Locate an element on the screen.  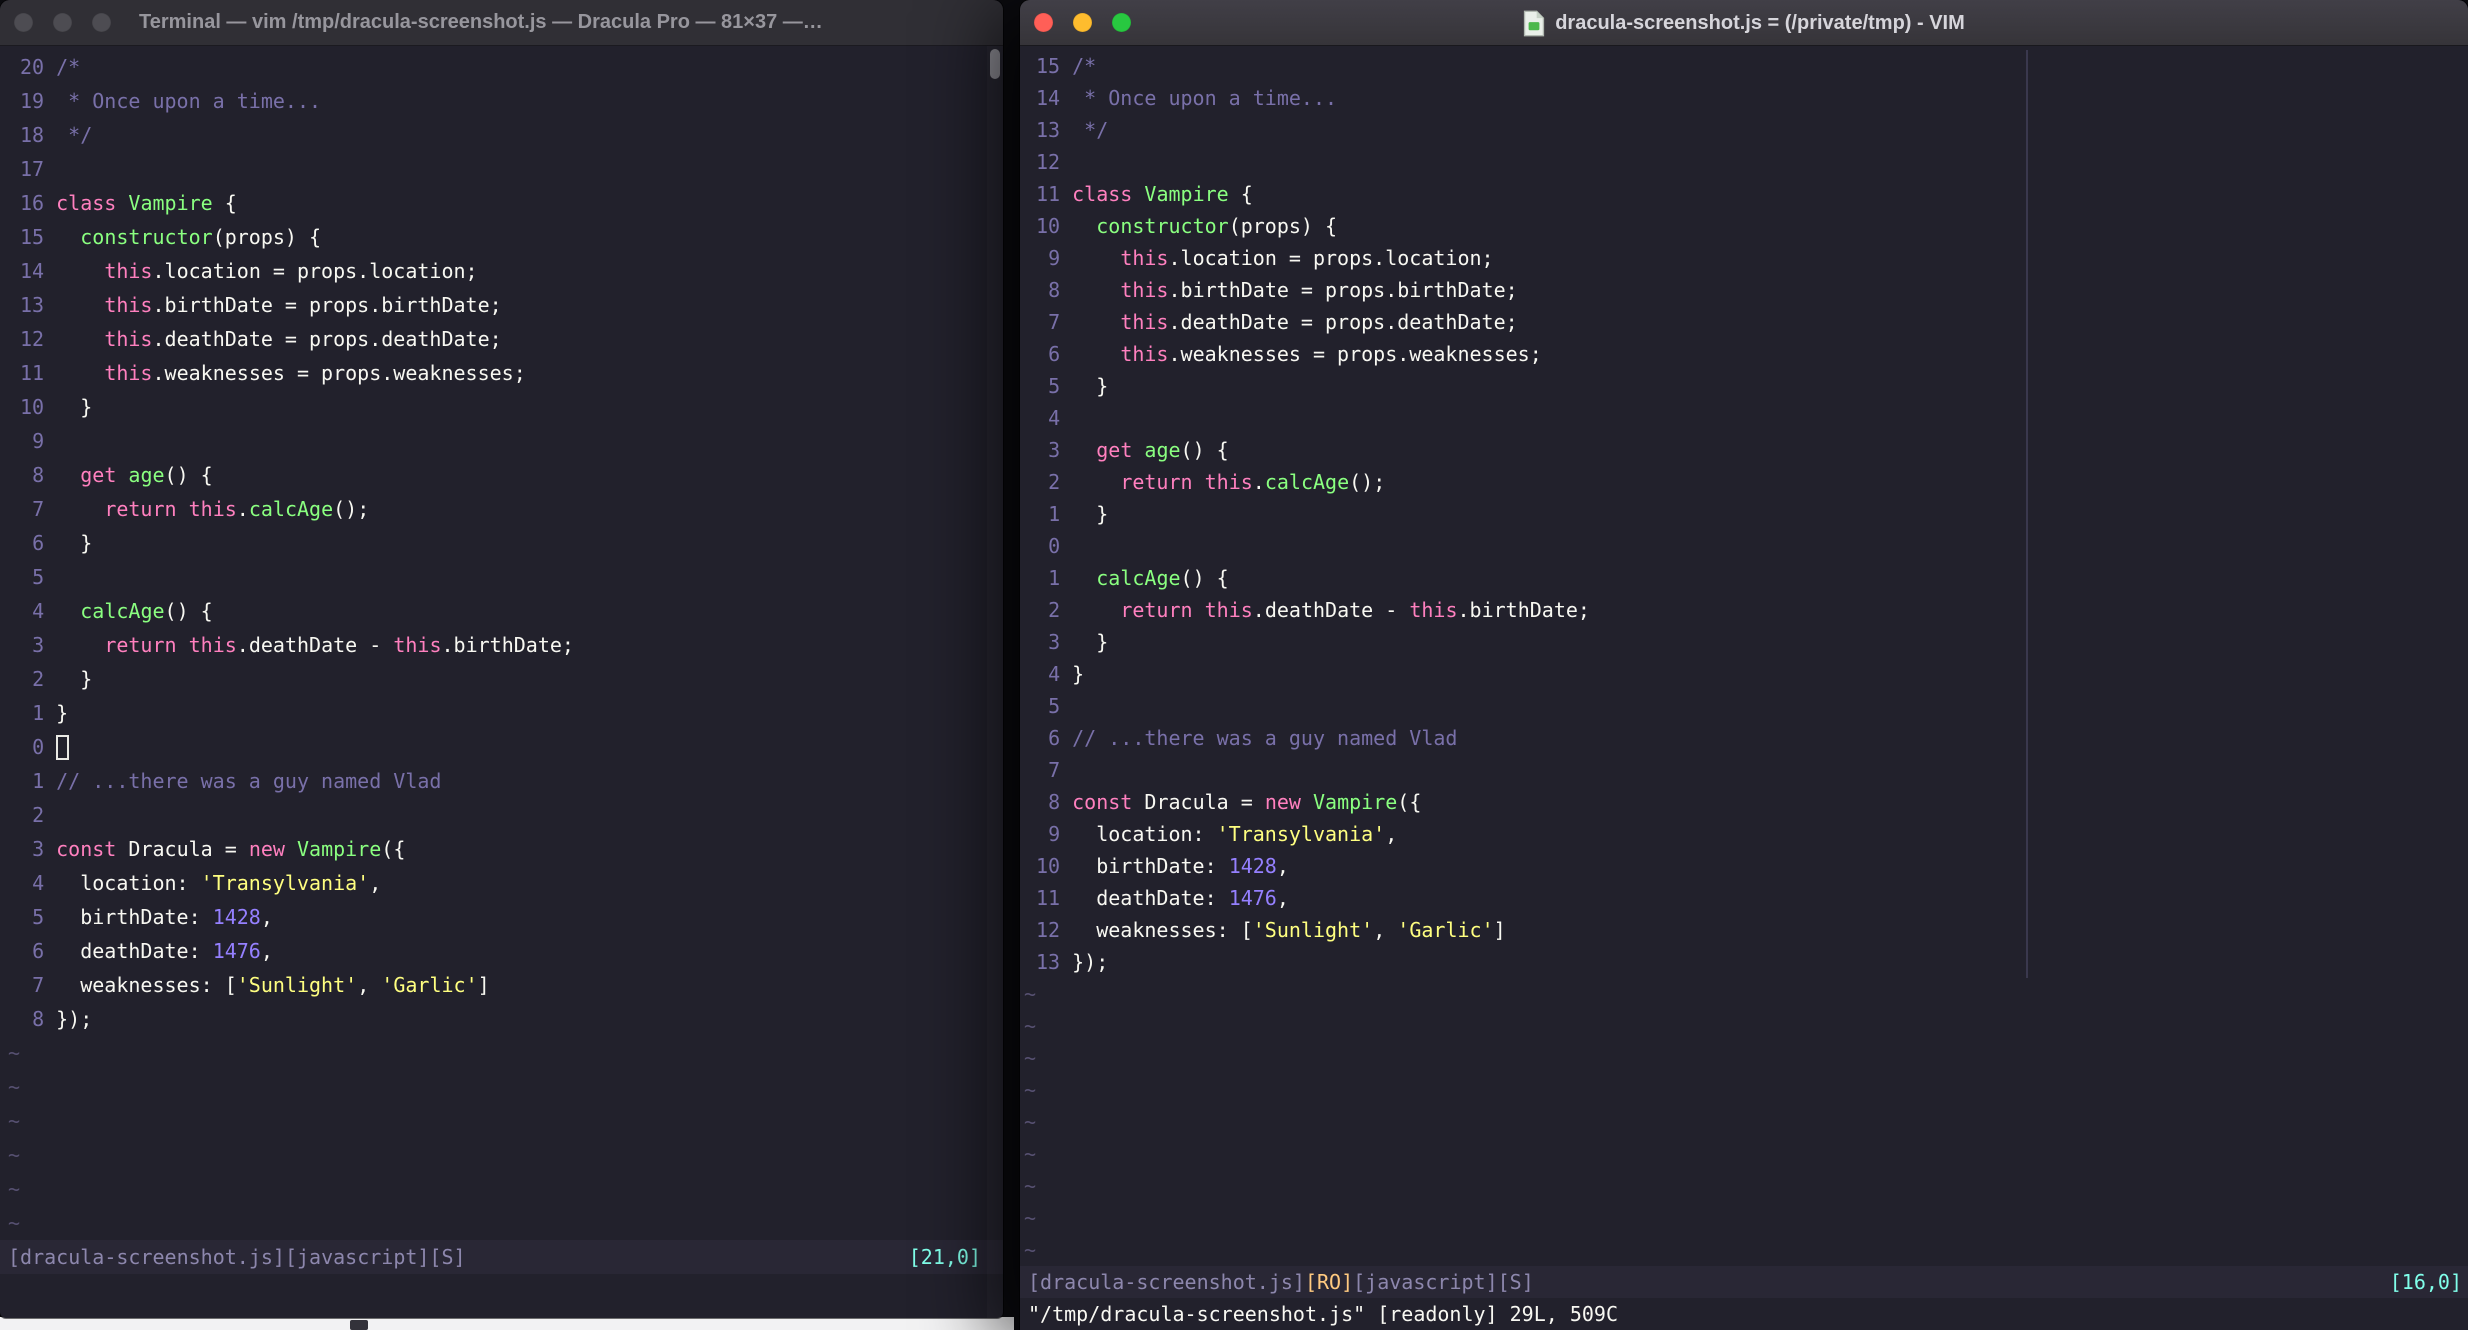
code-line: 9 is located at coordinates (505, 441).